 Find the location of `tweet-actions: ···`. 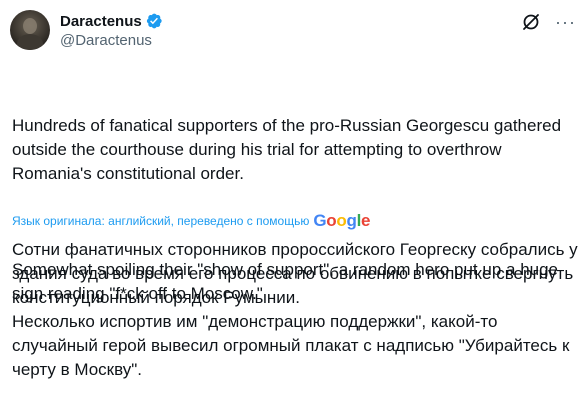

tweet-actions: ··· is located at coordinates (548, 22).